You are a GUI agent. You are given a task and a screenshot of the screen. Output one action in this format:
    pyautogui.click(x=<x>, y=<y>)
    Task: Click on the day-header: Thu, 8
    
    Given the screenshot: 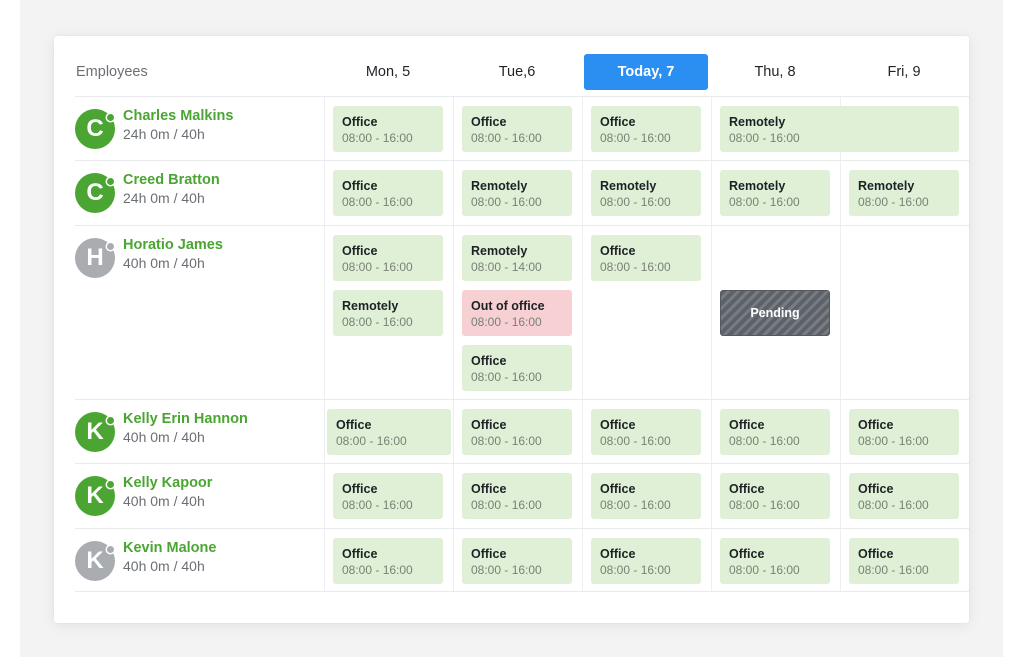 What is the action you would take?
    pyautogui.click(x=775, y=72)
    